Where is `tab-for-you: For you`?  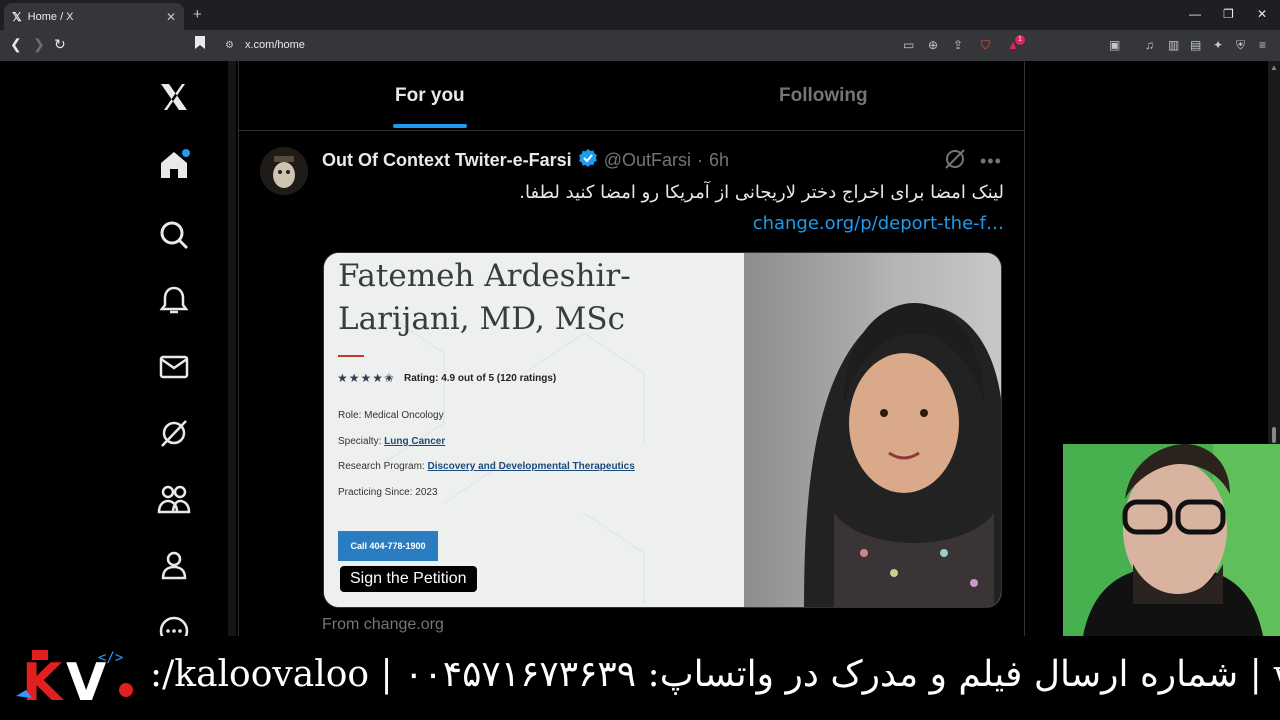 tab-for-you: For you is located at coordinates (430, 96).